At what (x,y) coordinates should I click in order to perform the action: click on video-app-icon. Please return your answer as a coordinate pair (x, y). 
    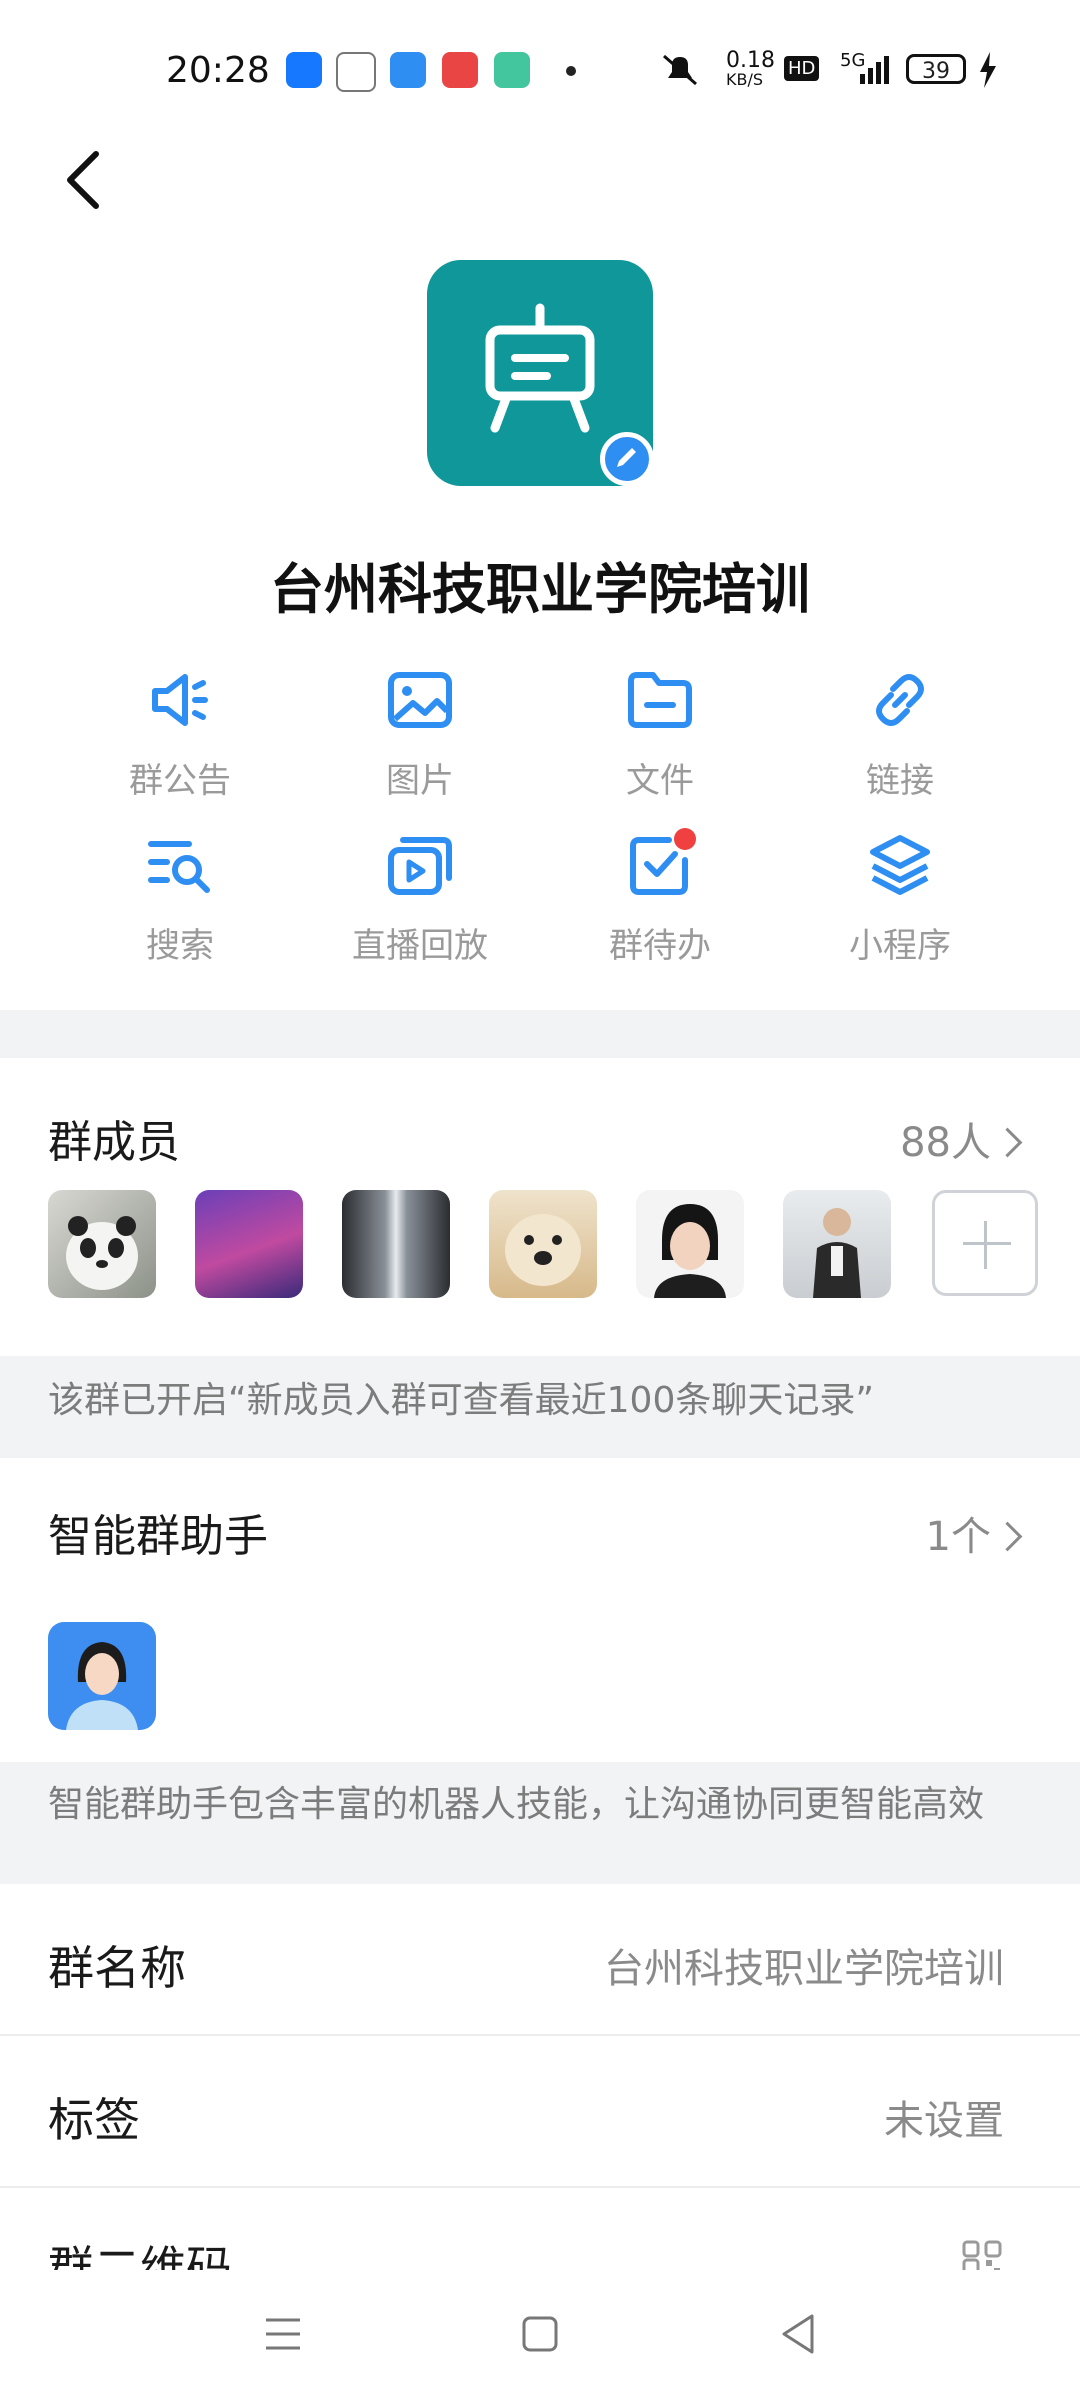
    Looking at the image, I should click on (460, 70).